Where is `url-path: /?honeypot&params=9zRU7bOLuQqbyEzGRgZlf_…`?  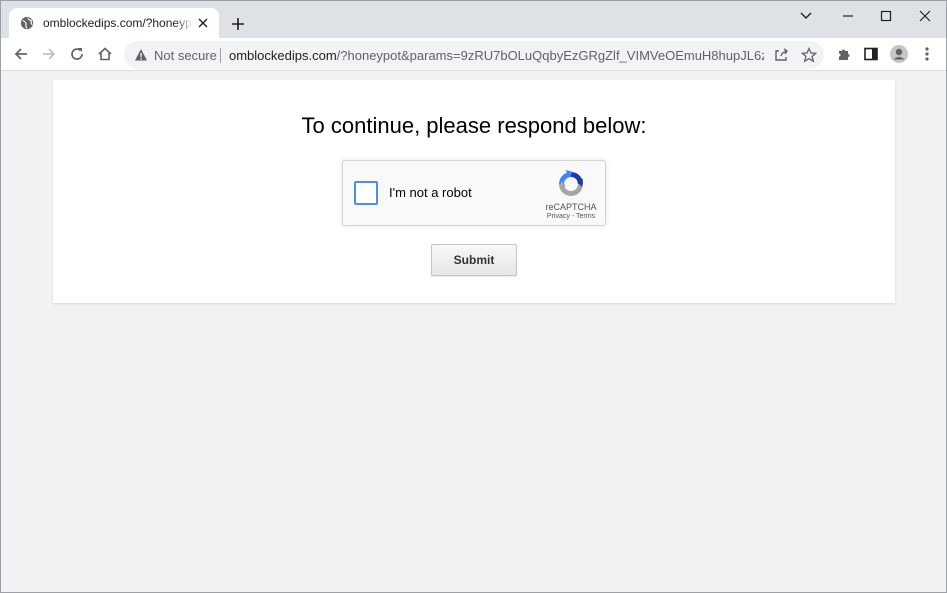 url-path: /?honeypot&params=9zRU7bOLuQqbyEzGRgZlf_… is located at coordinates (550, 55).